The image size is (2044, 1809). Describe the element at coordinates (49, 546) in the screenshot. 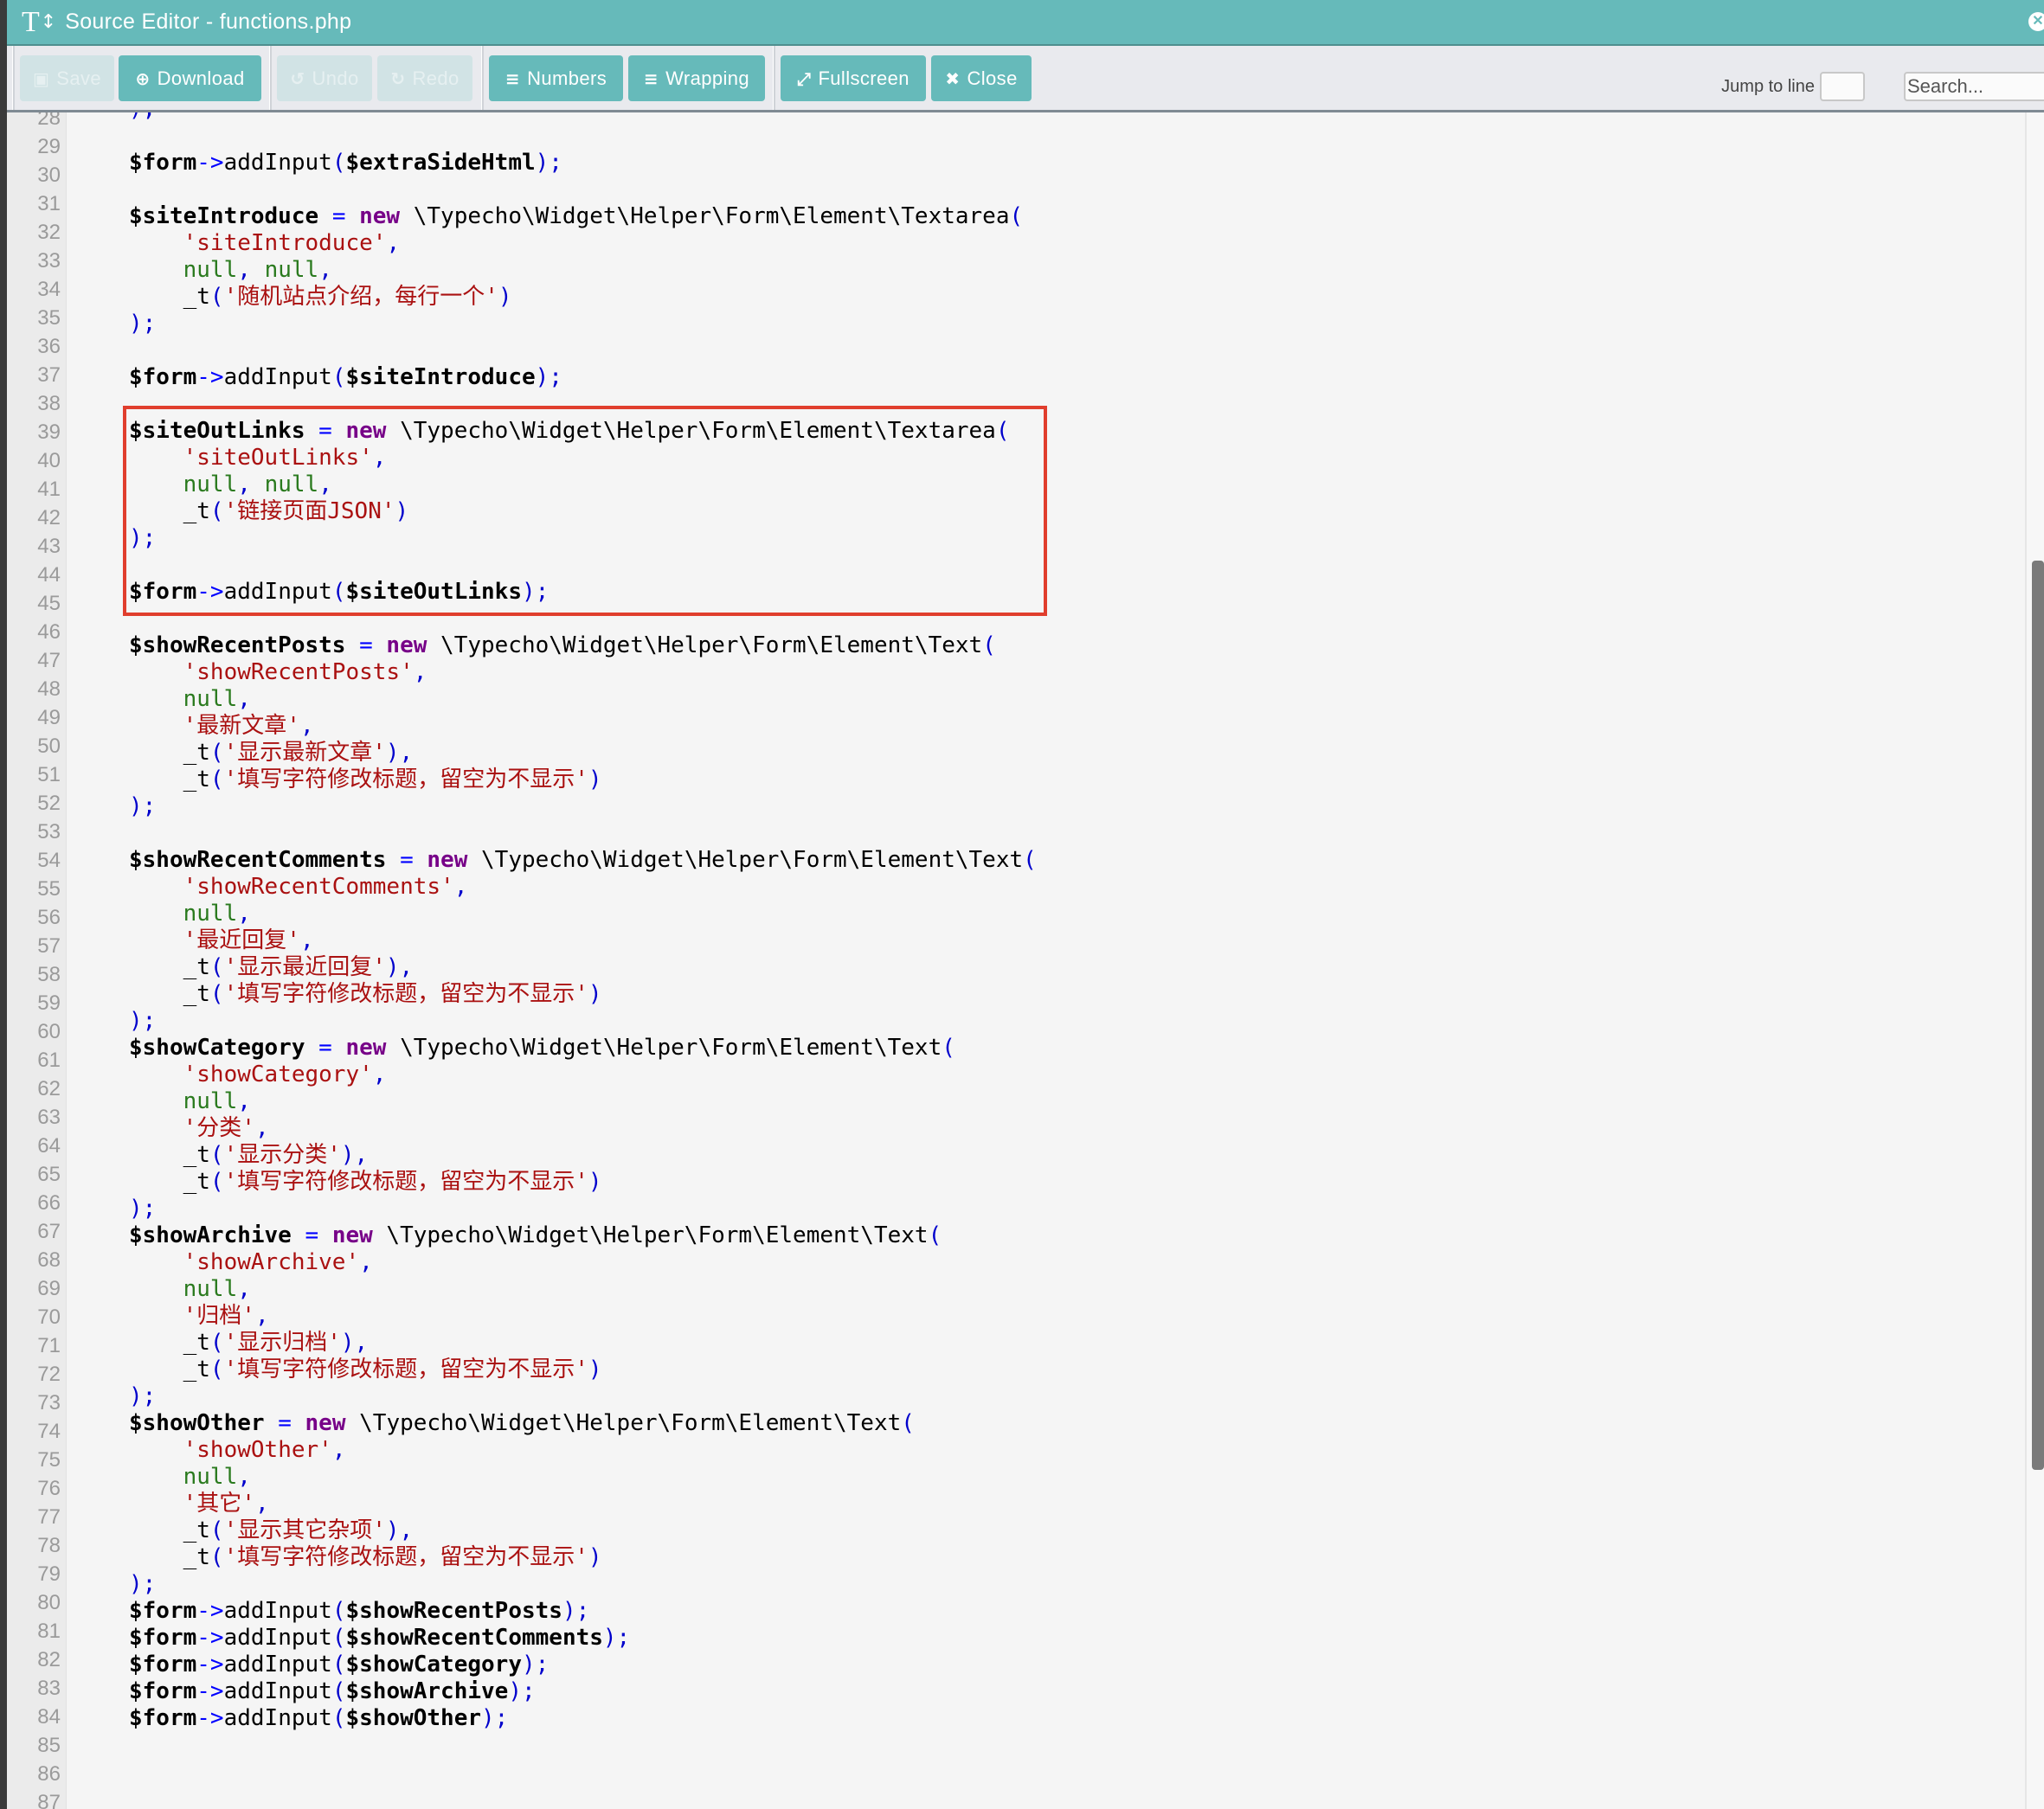

I see `line-number: 43` at that location.